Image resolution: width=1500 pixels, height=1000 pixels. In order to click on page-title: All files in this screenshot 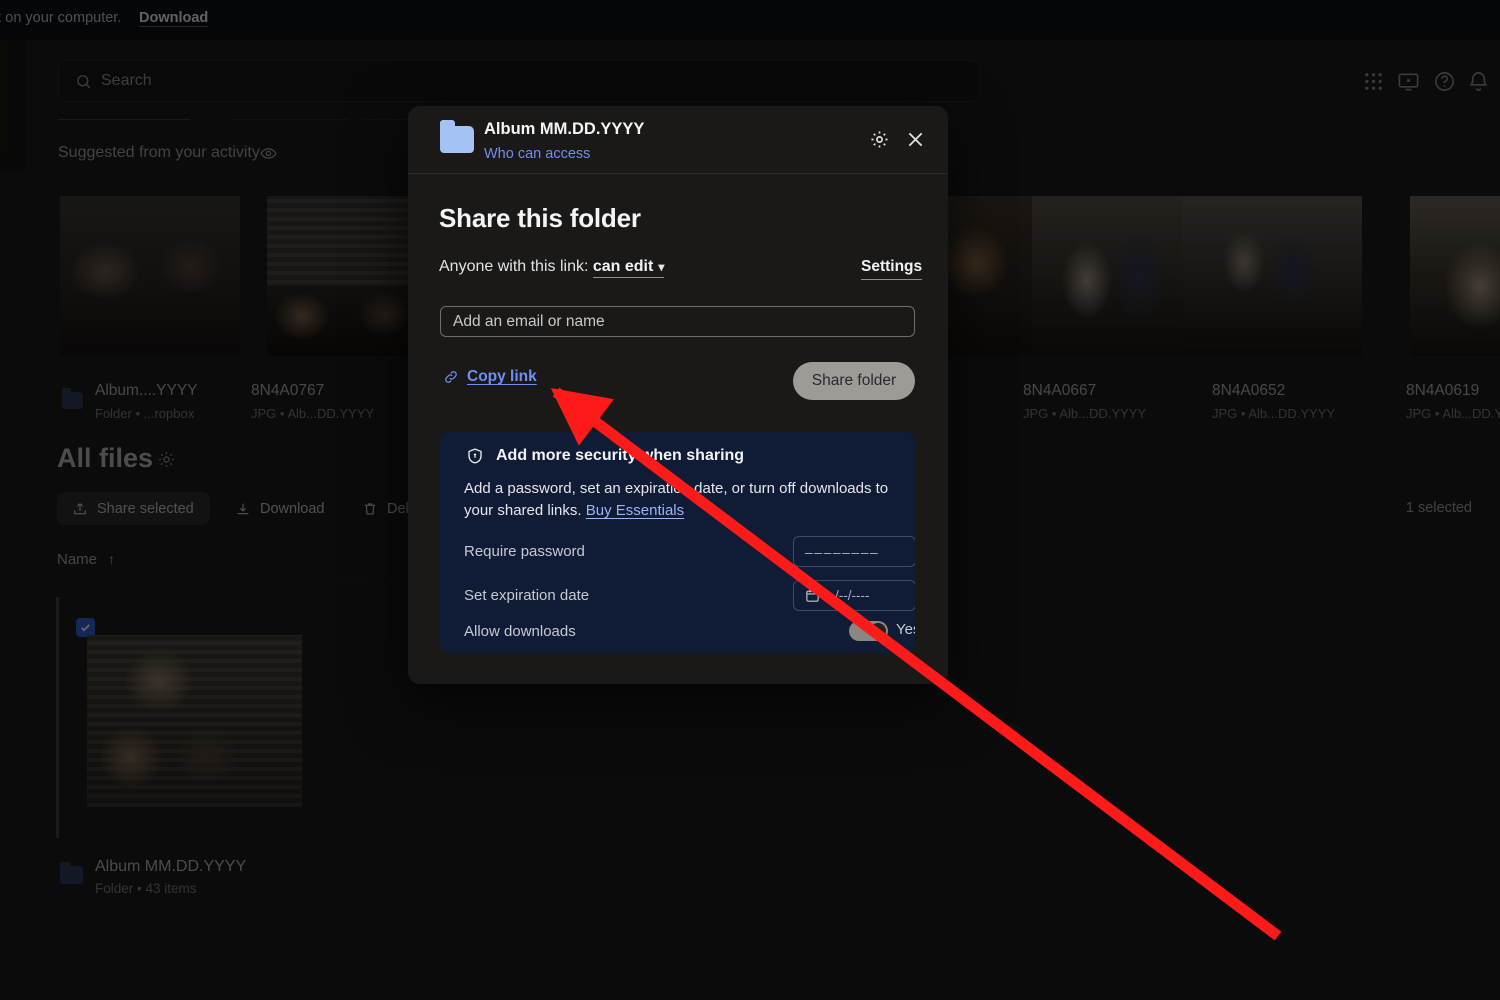, I will do `click(105, 458)`.